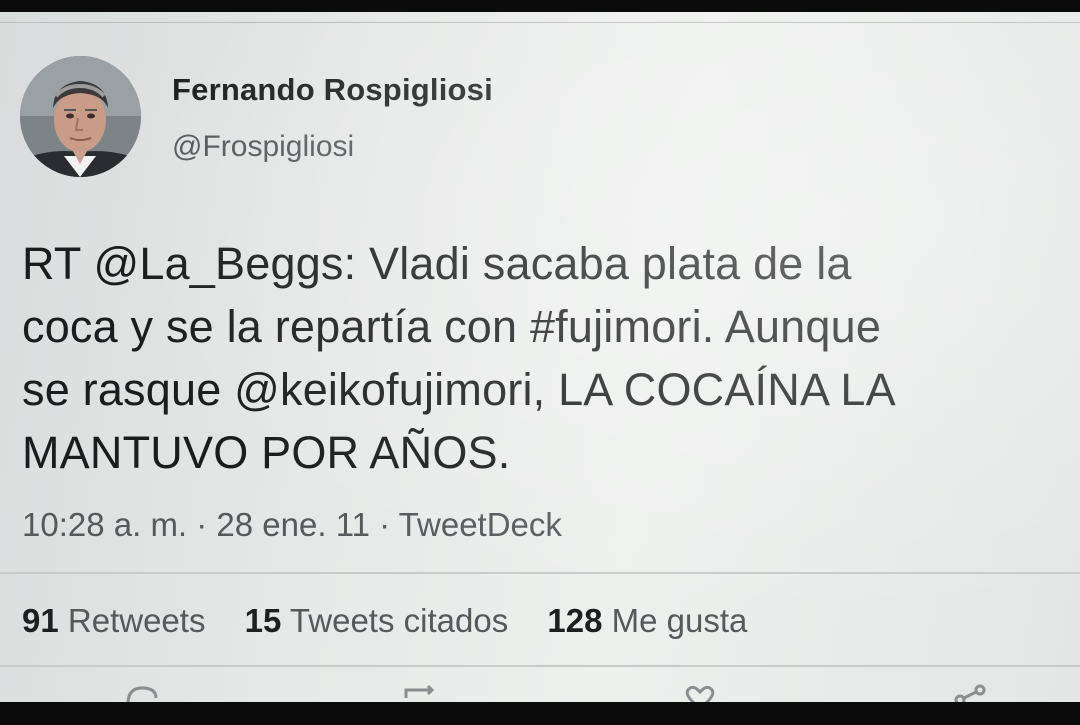  Describe the element at coordinates (575, 620) in the screenshot. I see `likes-count: 128` at that location.